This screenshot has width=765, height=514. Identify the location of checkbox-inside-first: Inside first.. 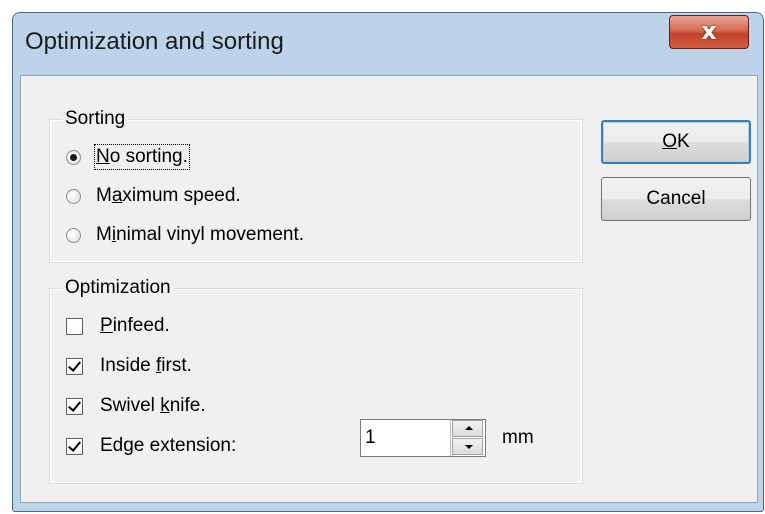
(129, 366).